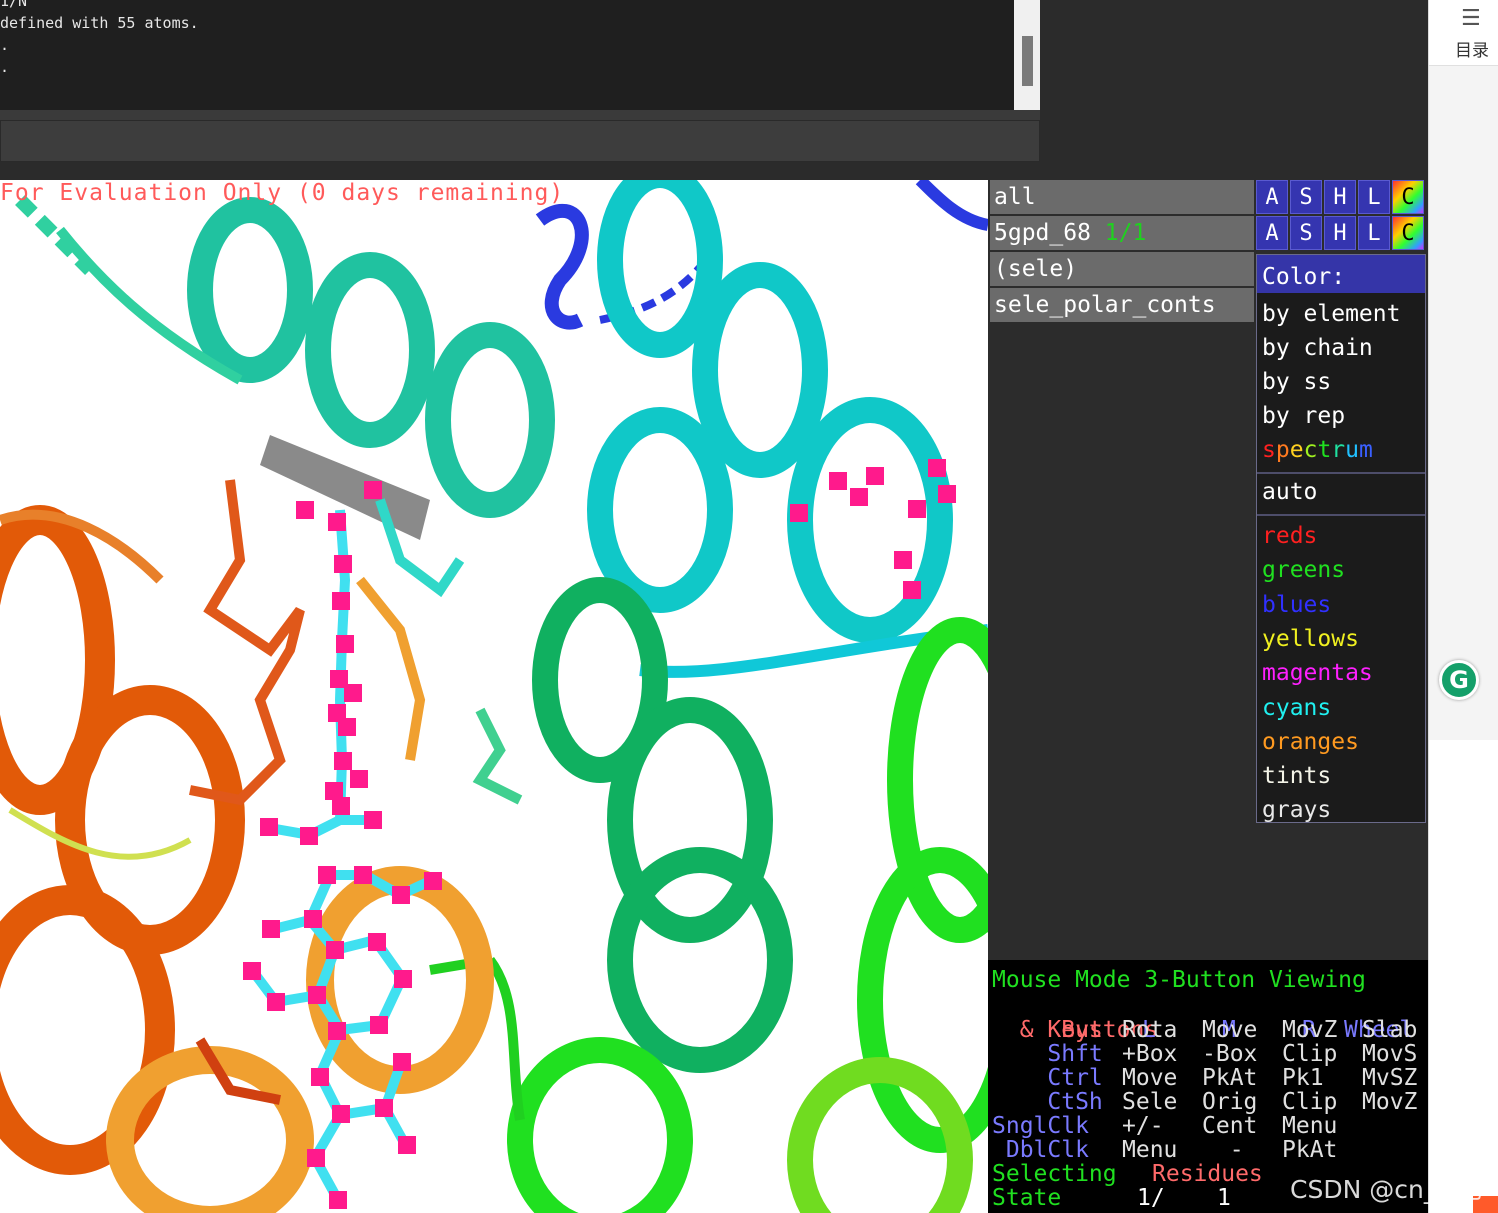  I want to click on toc-label: 目录, so click(1472, 51).